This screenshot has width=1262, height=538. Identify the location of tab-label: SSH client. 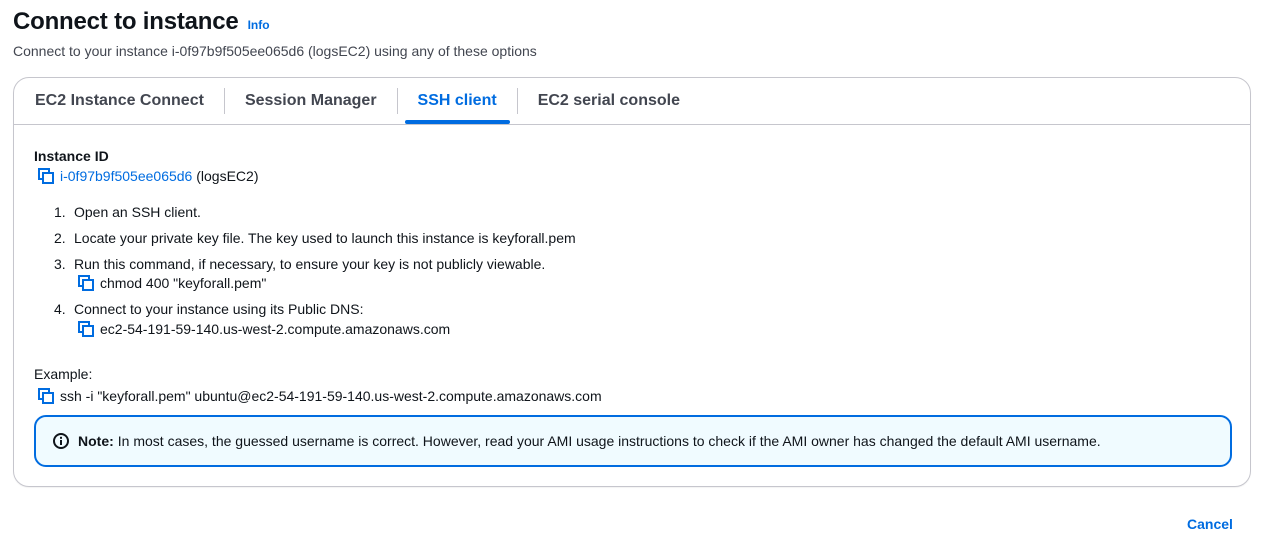
(457, 100).